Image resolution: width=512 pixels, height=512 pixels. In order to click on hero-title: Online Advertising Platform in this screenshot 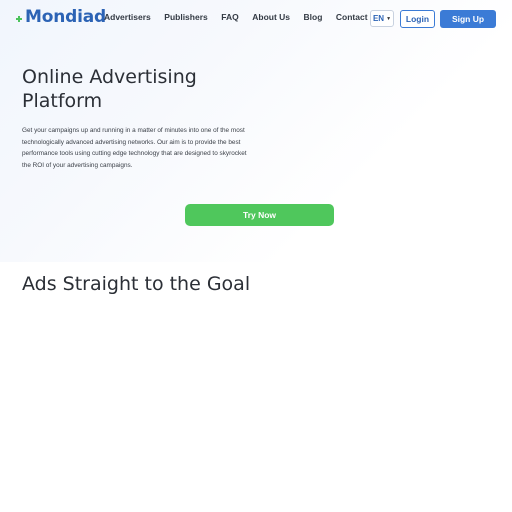, I will do `click(109, 89)`.